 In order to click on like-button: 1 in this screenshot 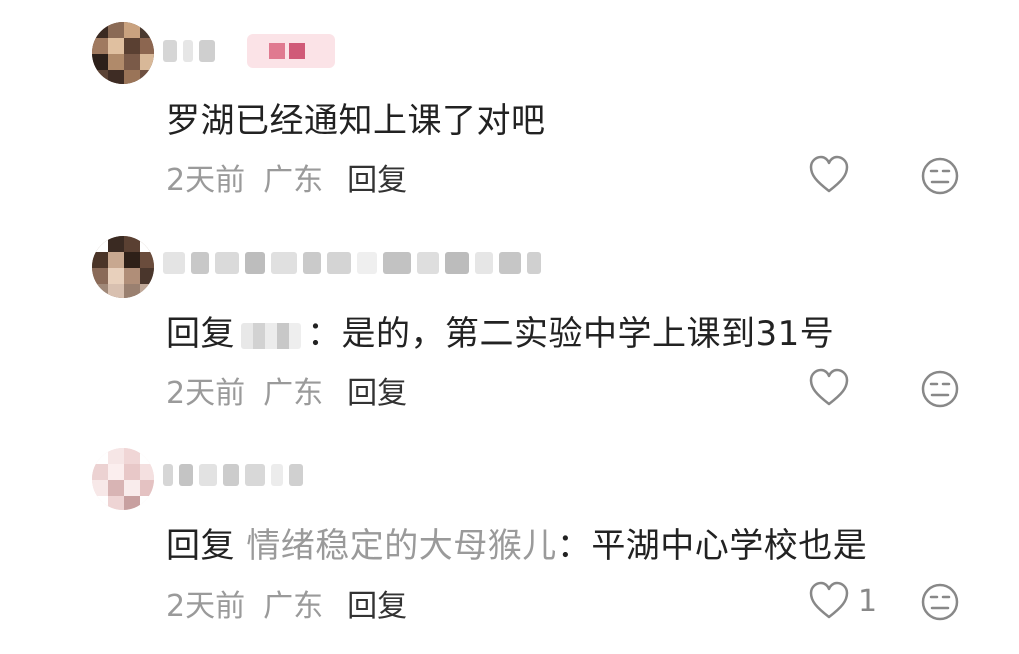, I will do `click(842, 601)`.